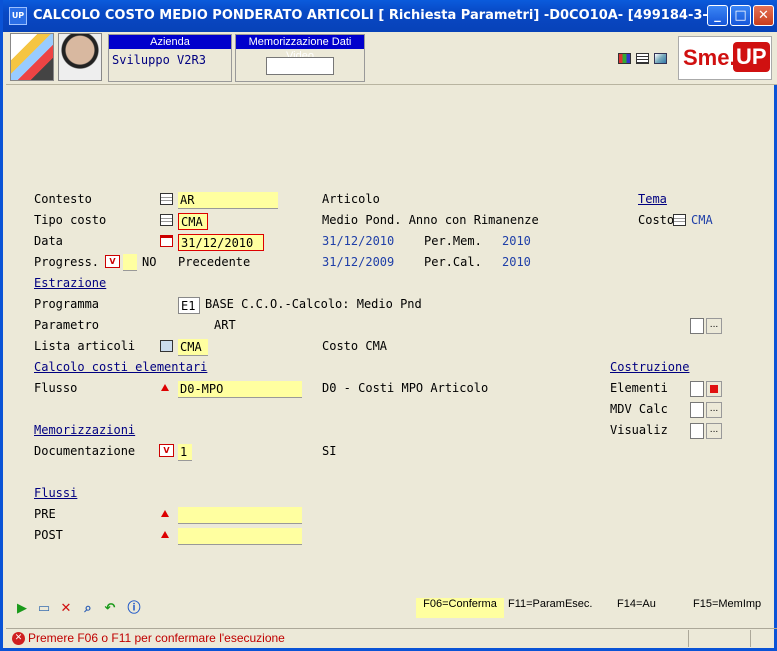 This screenshot has height=651, width=777. Describe the element at coordinates (240, 536) in the screenshot. I see `post-input` at that location.